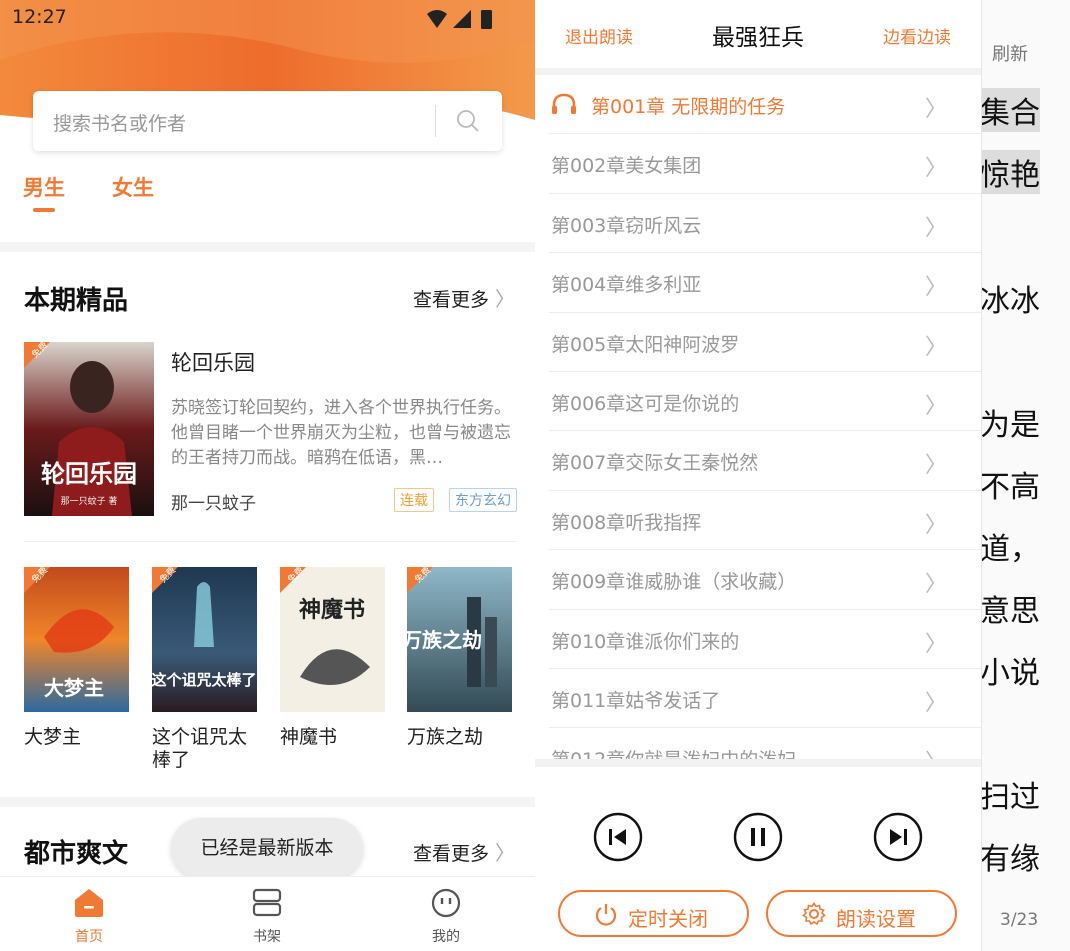 This screenshot has width=1070, height=951. What do you see at coordinates (89, 474) in the screenshot?
I see `cover-title-text: 轮回乐园` at bounding box center [89, 474].